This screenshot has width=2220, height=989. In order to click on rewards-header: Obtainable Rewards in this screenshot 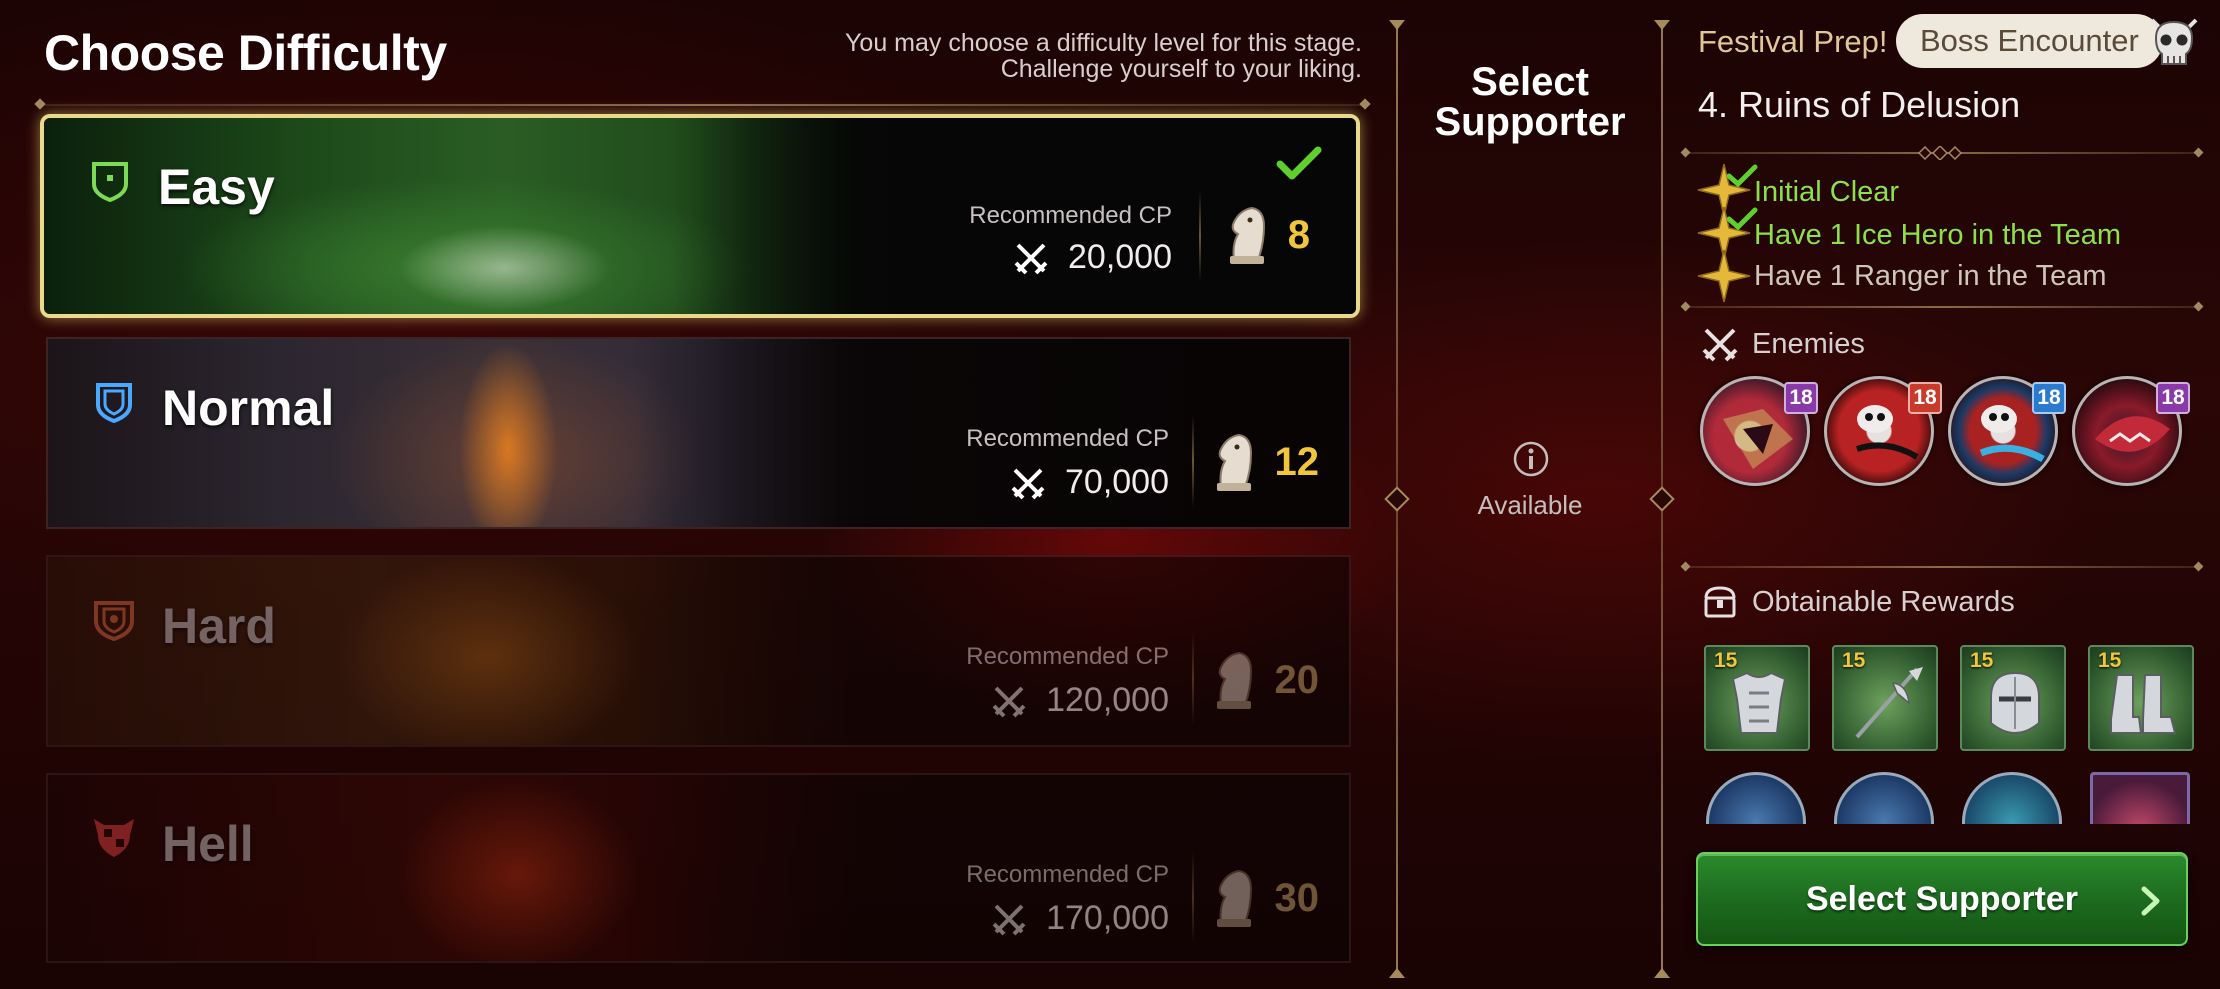, I will do `click(1858, 602)`.